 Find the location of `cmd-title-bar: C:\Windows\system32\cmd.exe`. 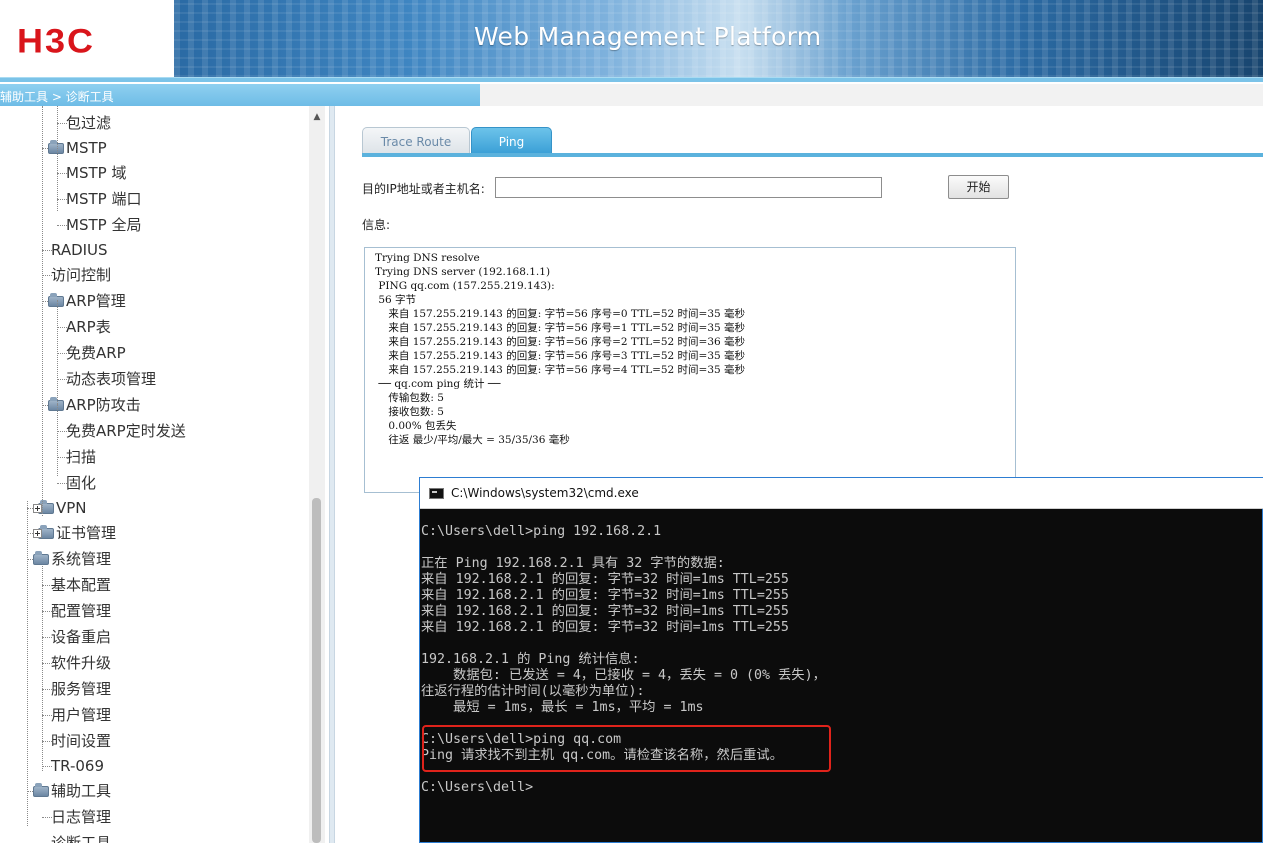

cmd-title-bar: C:\Windows\system32\cmd.exe is located at coordinates (841, 493).